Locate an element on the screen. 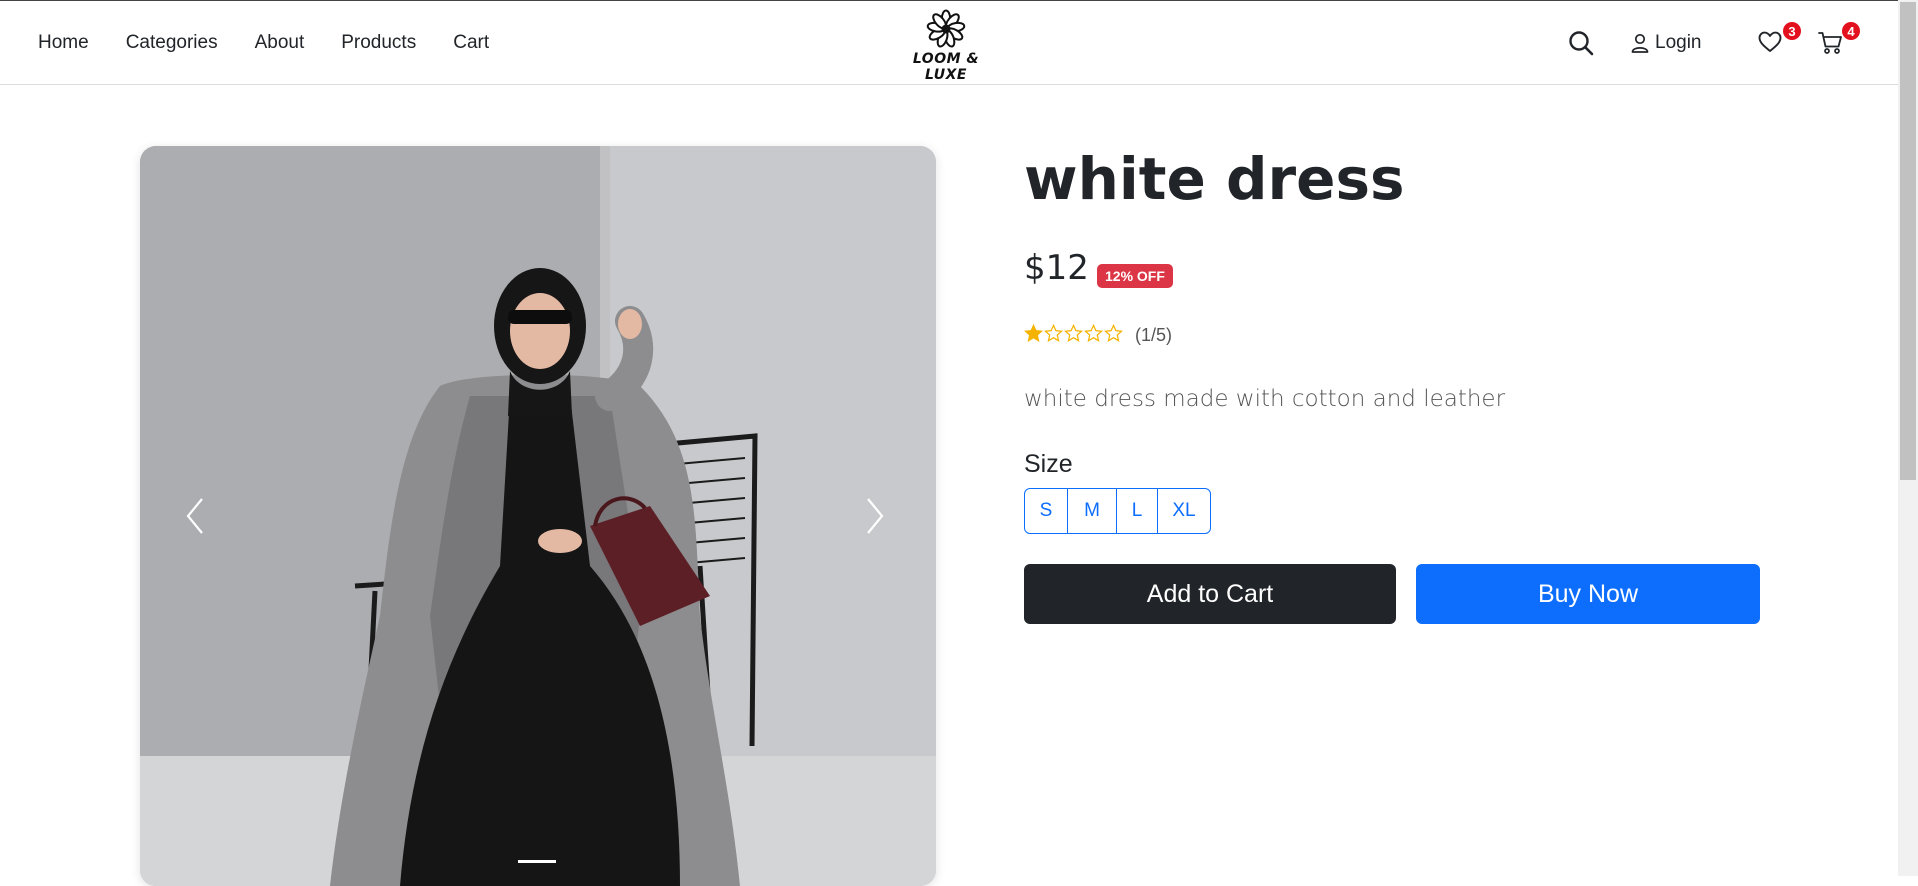 The height and width of the screenshot is (886, 1918). rating-stars is located at coordinates (1073, 333).